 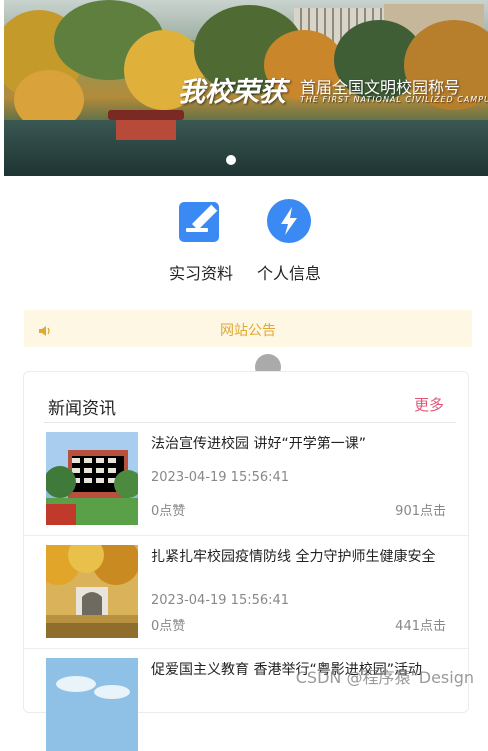 I want to click on watermark: CSDN @程序猿“Design, so click(x=384, y=677).